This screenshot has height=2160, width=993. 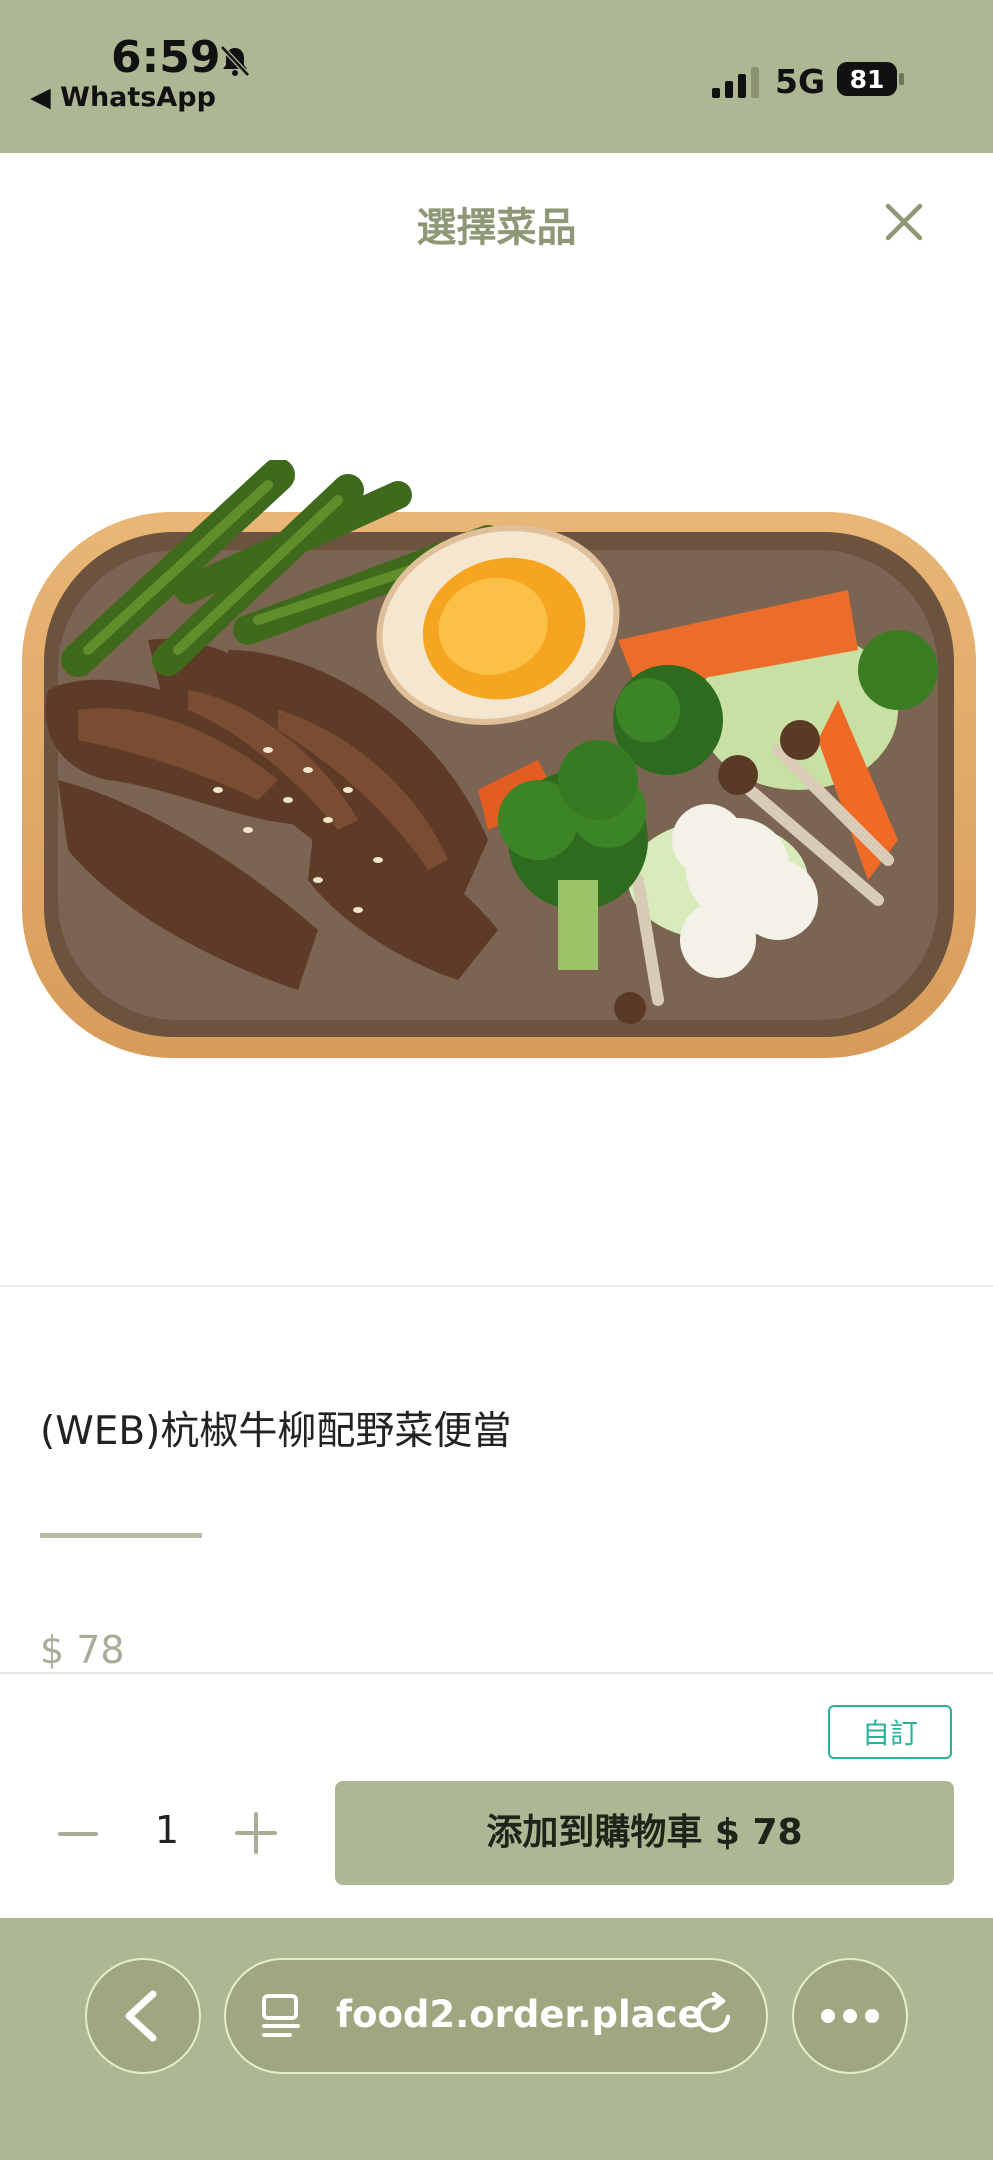 I want to click on divider, so click(x=496, y=1286).